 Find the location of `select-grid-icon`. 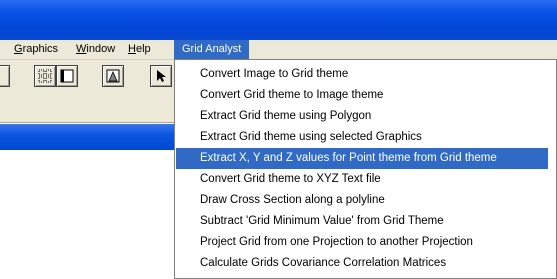

select-grid-icon is located at coordinates (45, 76).